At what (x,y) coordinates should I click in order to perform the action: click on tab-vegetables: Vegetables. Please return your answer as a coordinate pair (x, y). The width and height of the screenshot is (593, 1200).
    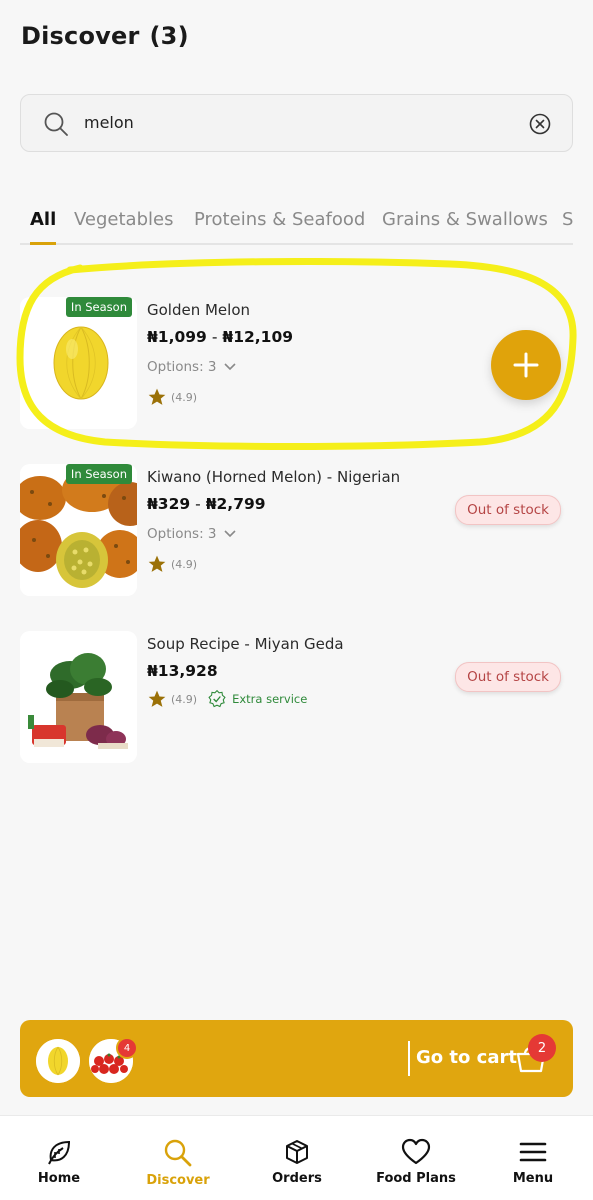
    Looking at the image, I should click on (123, 219).